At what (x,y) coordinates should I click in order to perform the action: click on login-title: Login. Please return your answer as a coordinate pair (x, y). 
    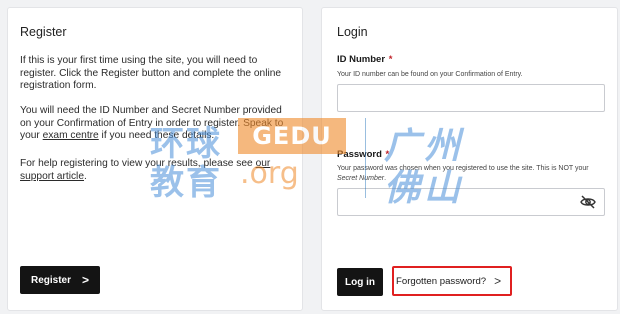
    Looking at the image, I should click on (352, 32).